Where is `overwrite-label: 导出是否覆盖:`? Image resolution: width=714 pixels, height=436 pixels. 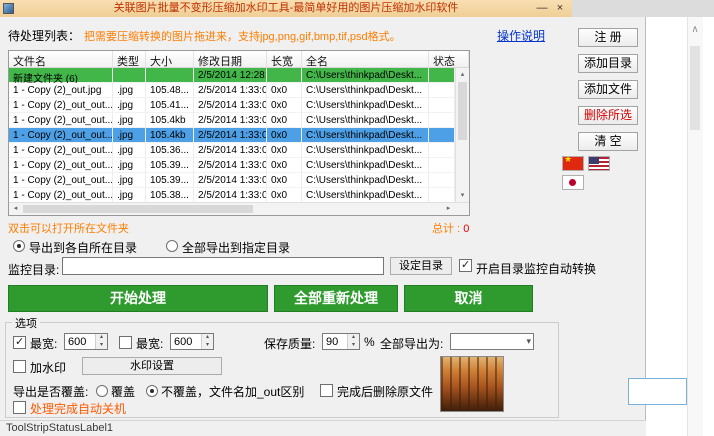 overwrite-label: 导出是否覆盖: is located at coordinates (51, 392).